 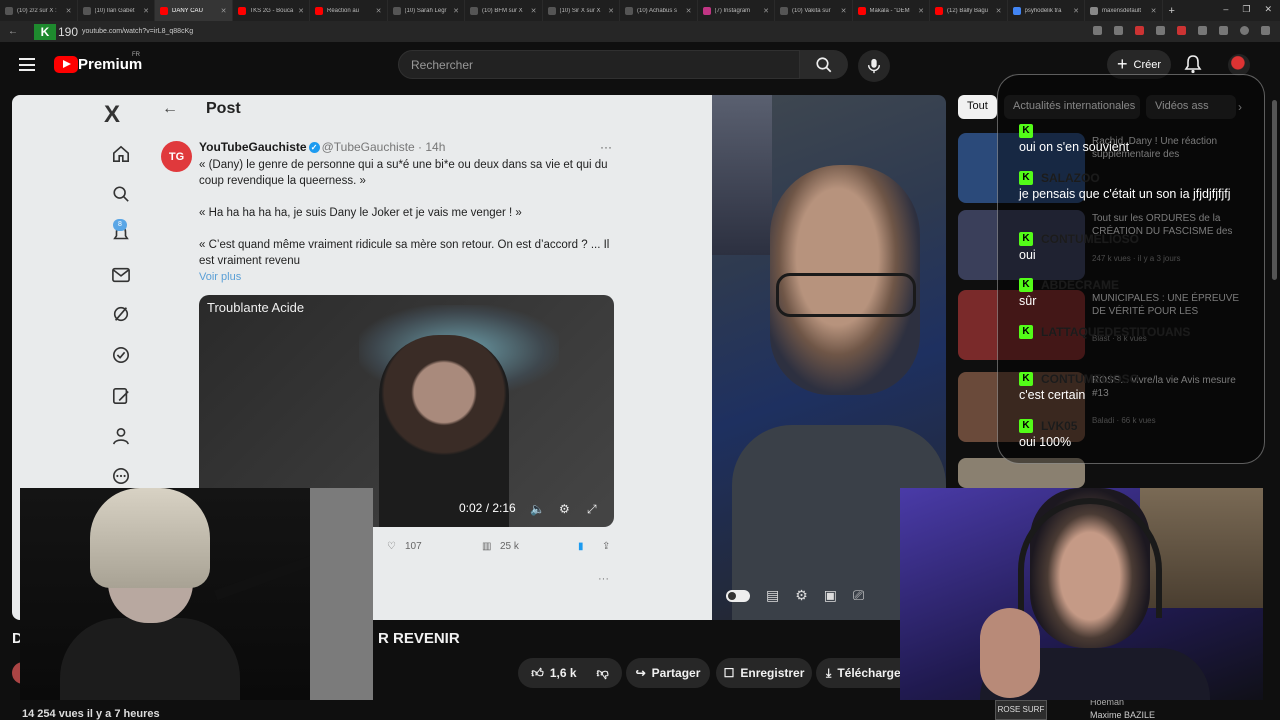 I want to click on thumbs-up-icon: 👍︎, so click(x=537, y=673).